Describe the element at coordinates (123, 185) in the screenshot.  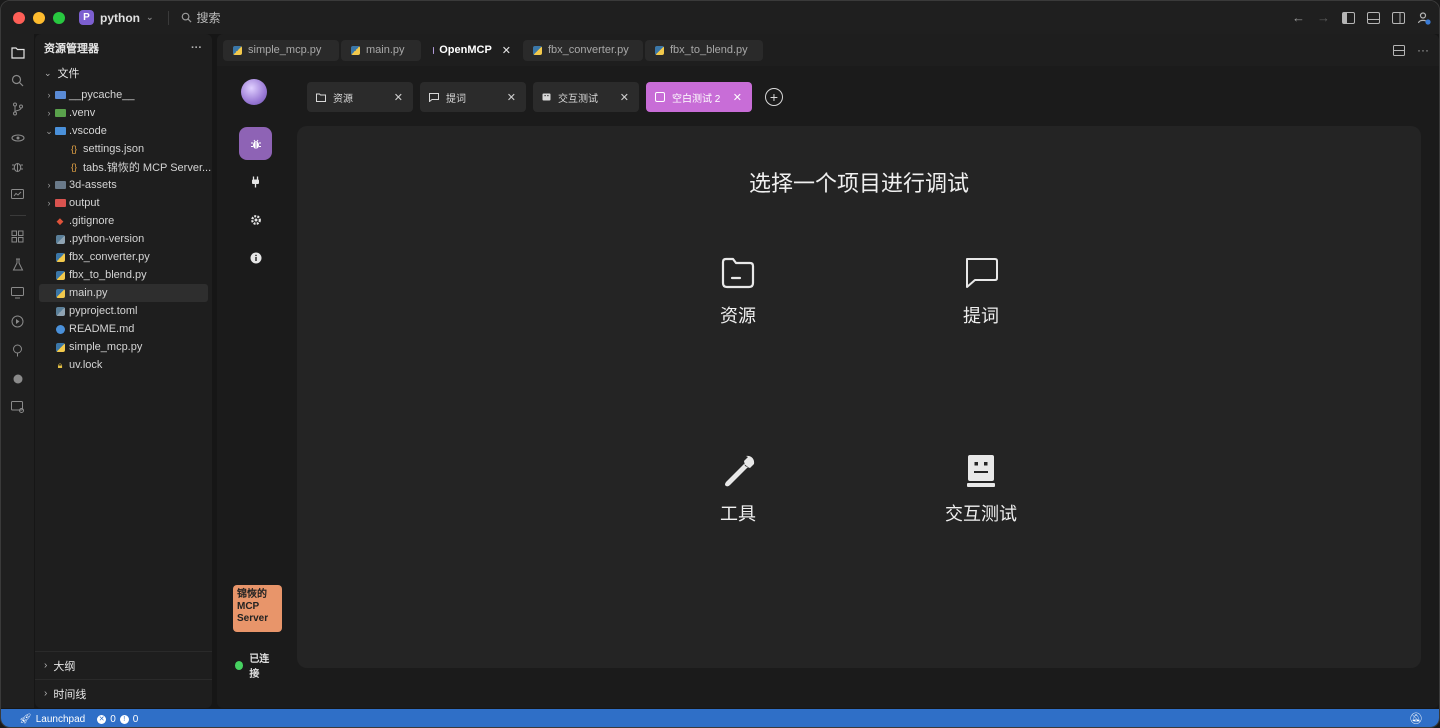
I see `tree-item-3d-assets: › 3d-assets` at that location.